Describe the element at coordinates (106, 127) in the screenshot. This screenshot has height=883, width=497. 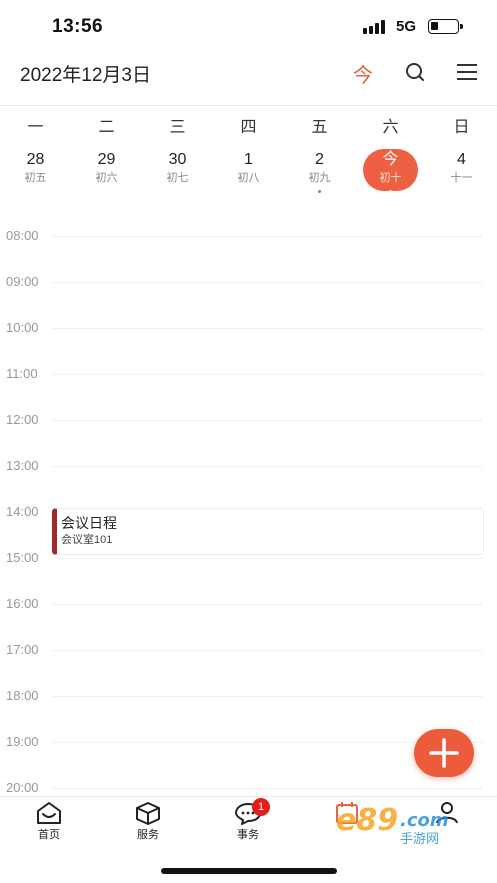
I see `weekday-label: 二` at that location.